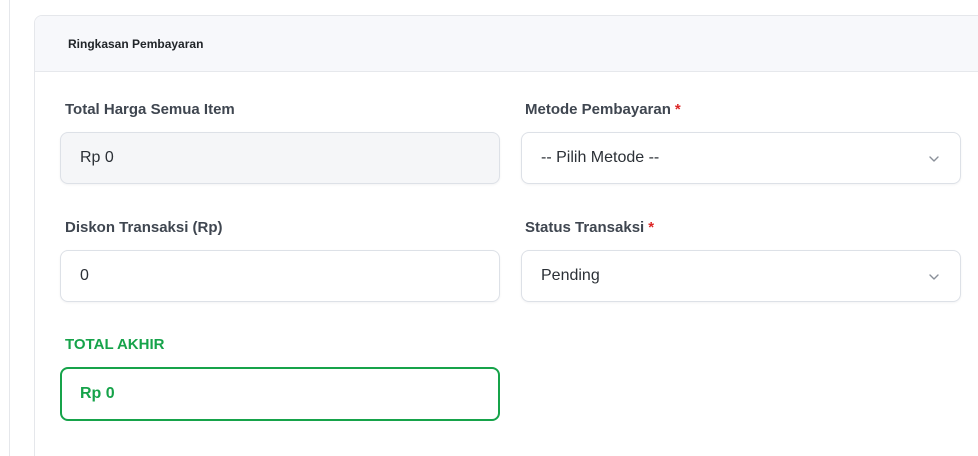 The width and height of the screenshot is (978, 456). Describe the element at coordinates (97, 393) in the screenshot. I see `total-akhir-value: Rp 0` at that location.